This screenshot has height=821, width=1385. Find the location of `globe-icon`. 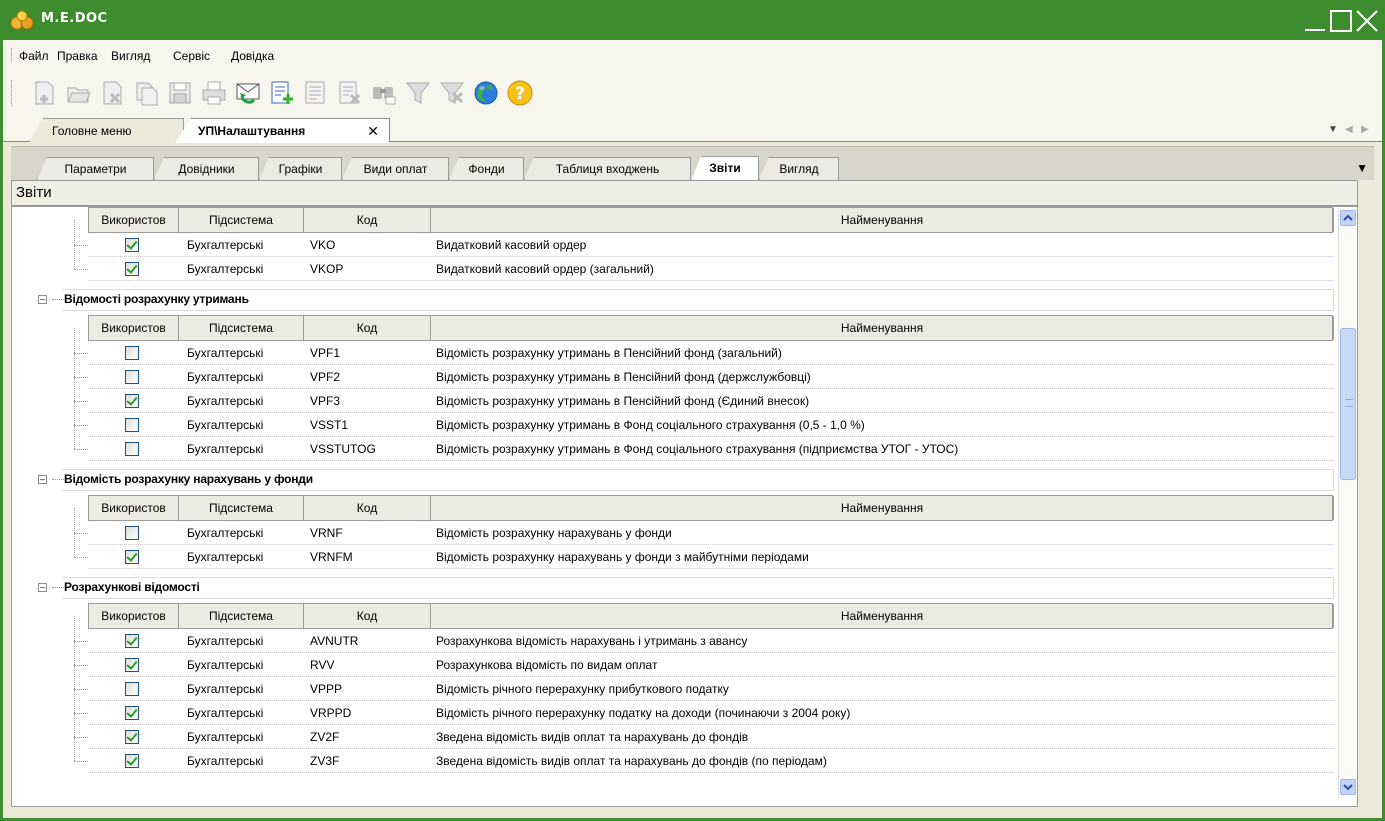

globe-icon is located at coordinates (486, 93).